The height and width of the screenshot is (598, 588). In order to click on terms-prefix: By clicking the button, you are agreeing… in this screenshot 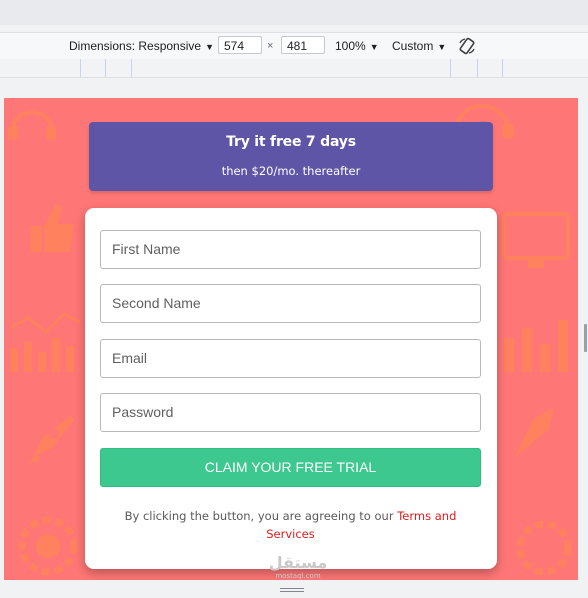, I will do `click(261, 516)`.